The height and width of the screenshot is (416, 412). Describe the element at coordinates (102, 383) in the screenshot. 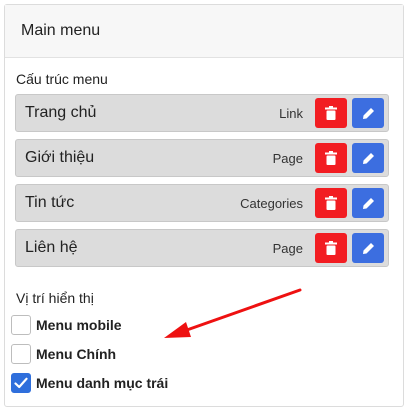

I see `option-label: Menu danh mục trái` at that location.